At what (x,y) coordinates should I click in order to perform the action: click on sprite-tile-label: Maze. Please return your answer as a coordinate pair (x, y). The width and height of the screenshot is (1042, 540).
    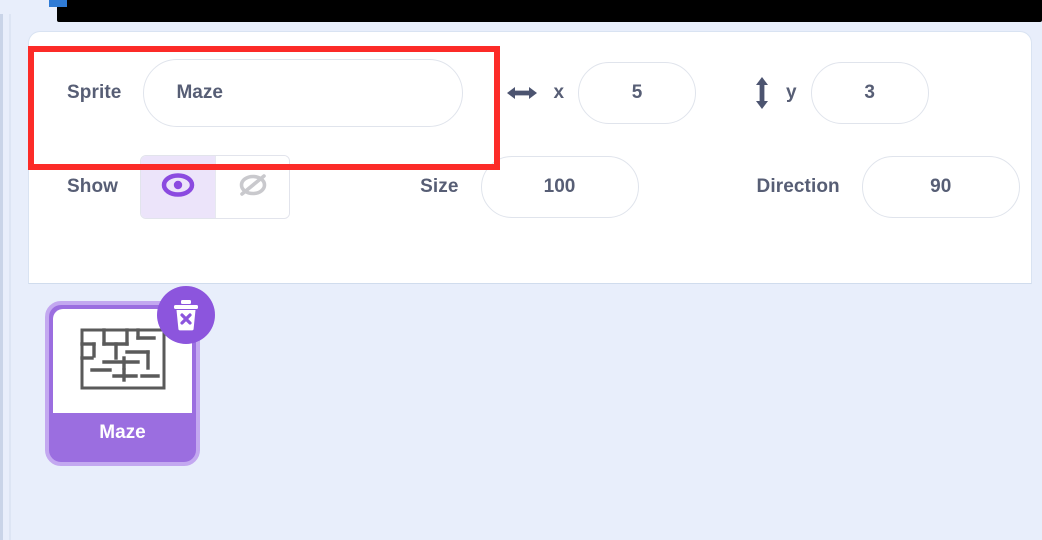
    Looking at the image, I should click on (122, 432).